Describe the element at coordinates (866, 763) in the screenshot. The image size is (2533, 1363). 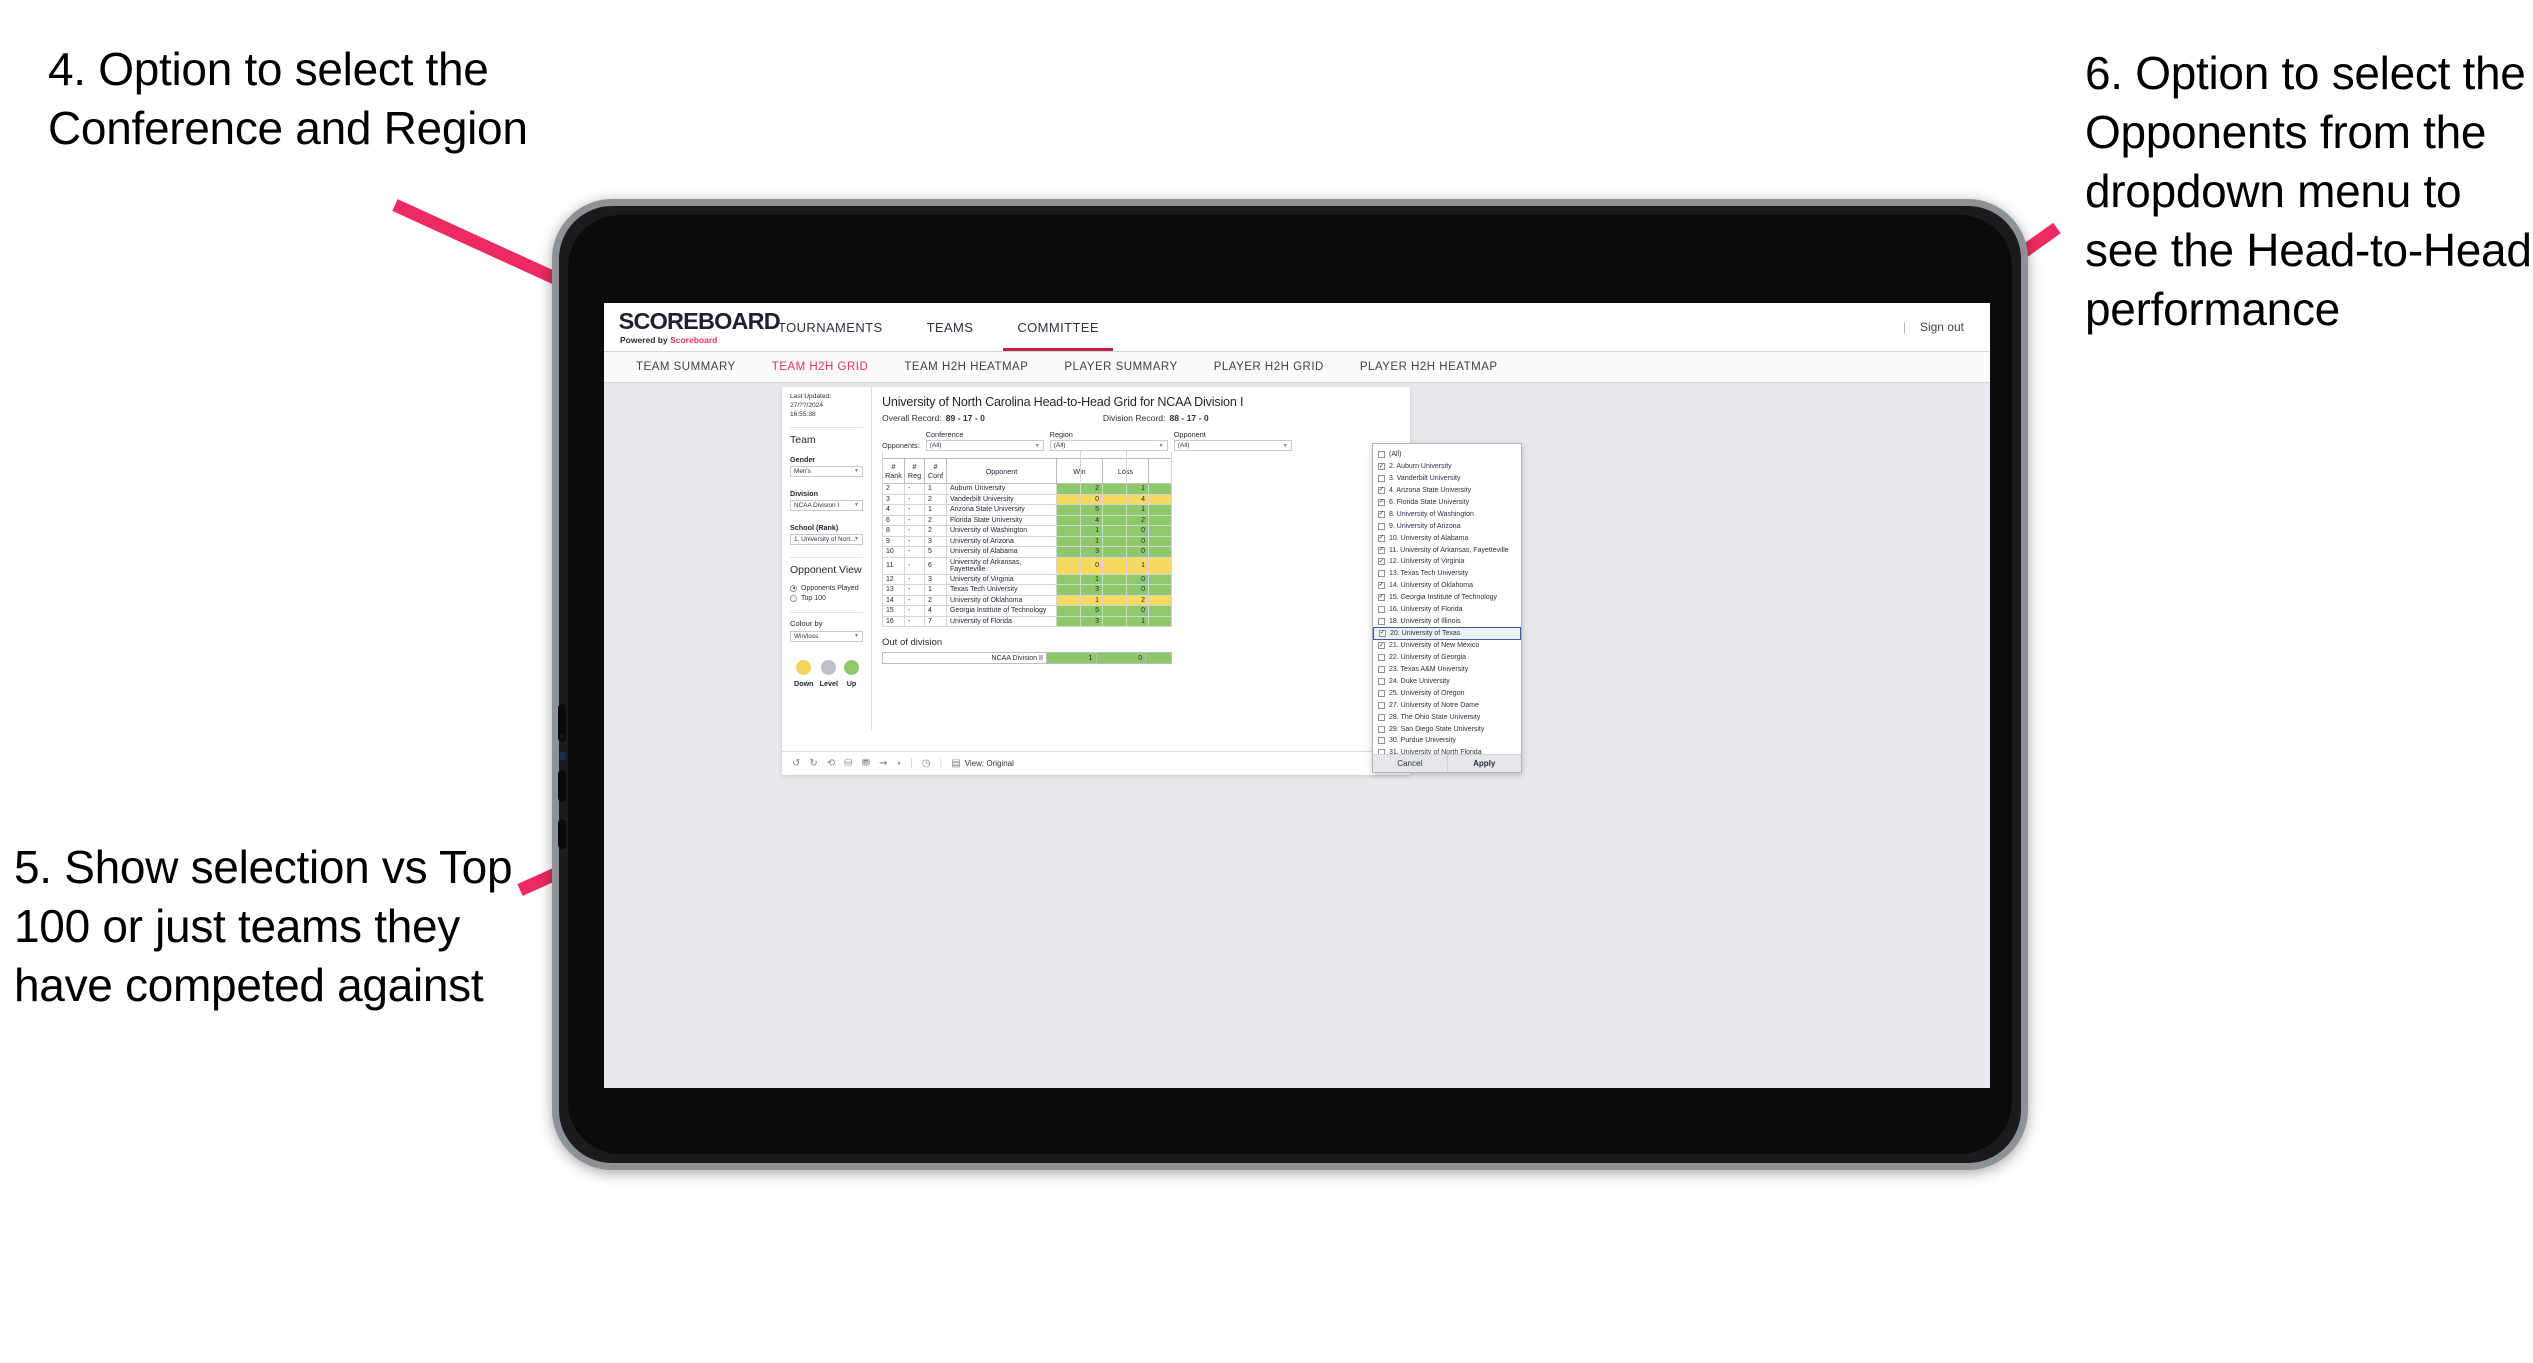
I see `pause-updates-icon: ⛃` at that location.